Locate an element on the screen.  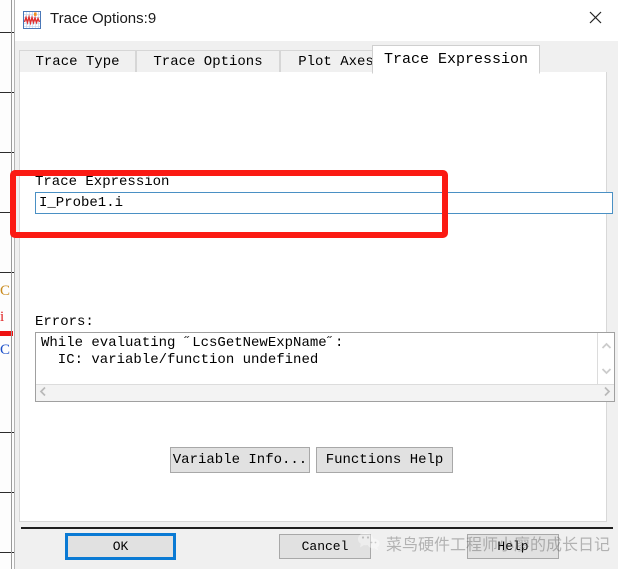
tab-label: Trace Type is located at coordinates (77, 62).